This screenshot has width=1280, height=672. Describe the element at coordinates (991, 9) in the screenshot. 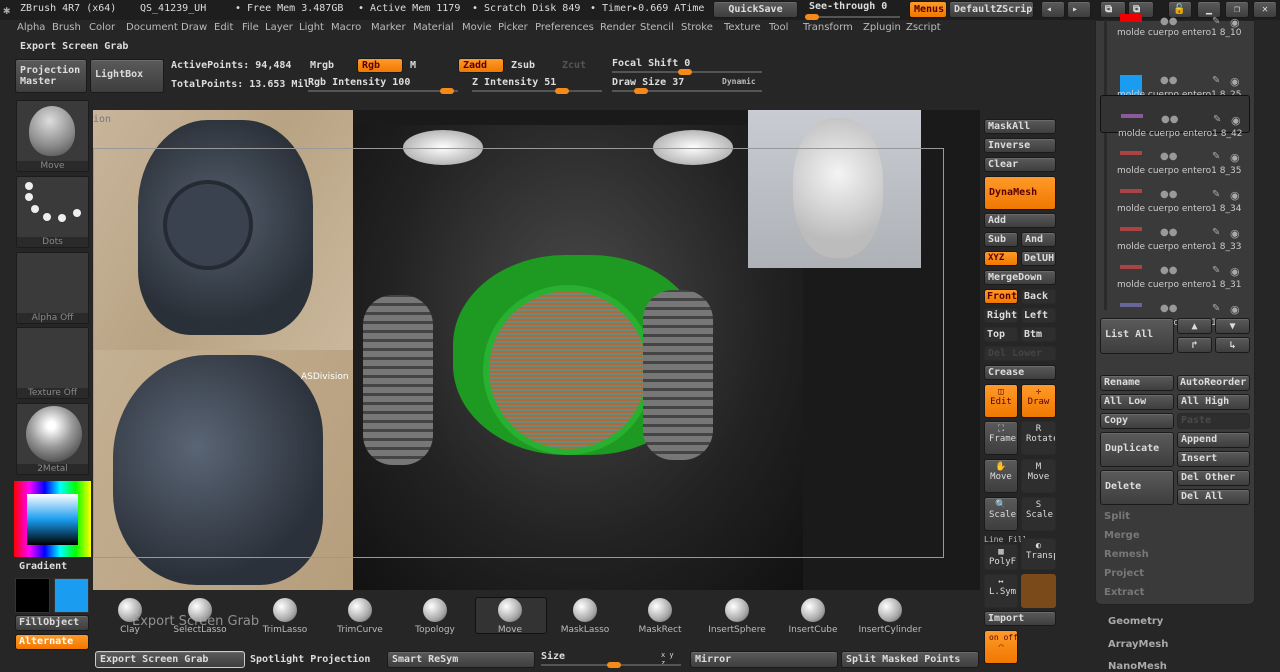

I see `default-zscript-button: DefaultZScript` at that location.